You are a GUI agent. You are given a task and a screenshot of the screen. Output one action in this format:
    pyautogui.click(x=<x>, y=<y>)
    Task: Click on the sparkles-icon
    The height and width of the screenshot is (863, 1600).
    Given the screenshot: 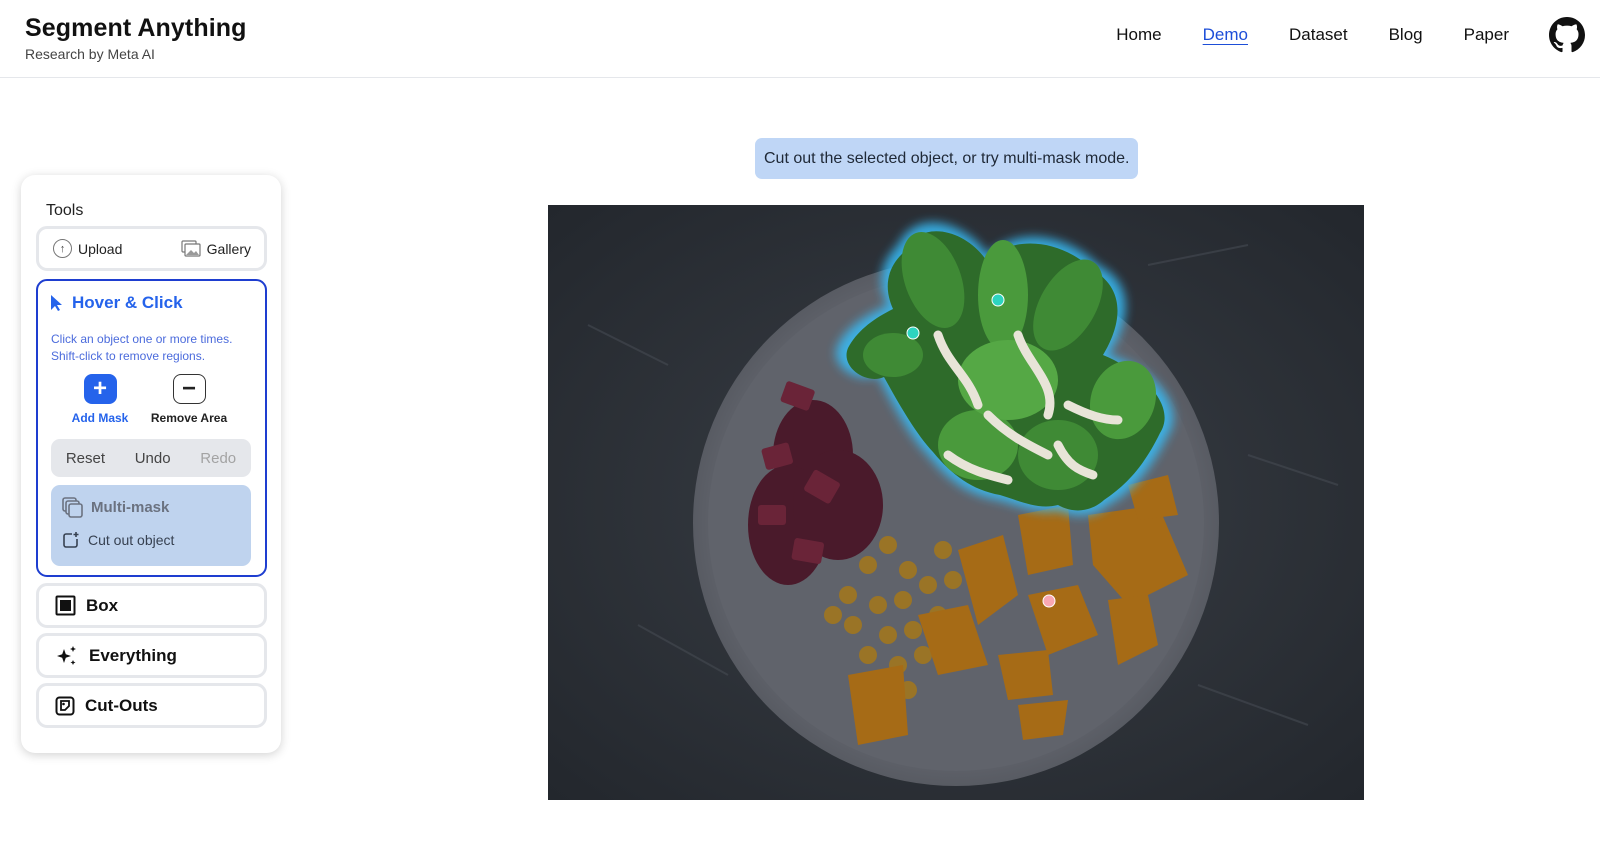 What is the action you would take?
    pyautogui.click(x=66, y=655)
    